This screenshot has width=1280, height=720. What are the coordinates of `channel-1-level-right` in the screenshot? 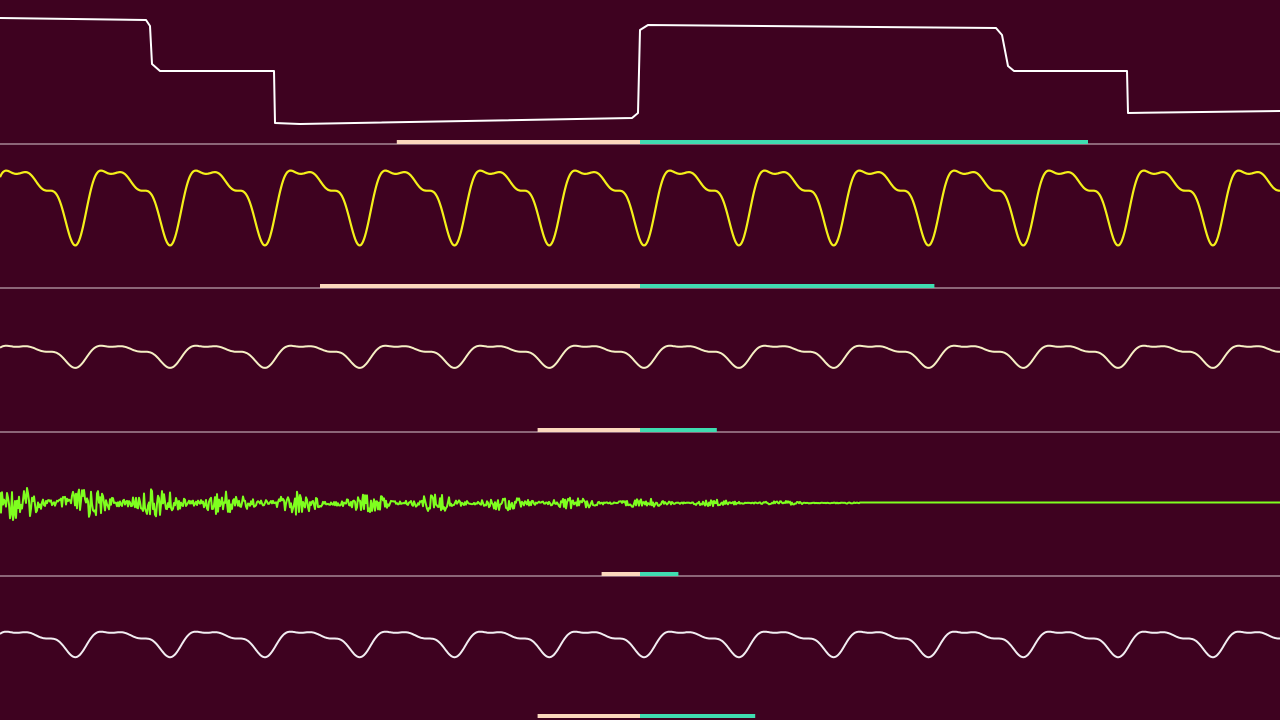 It's located at (864, 142).